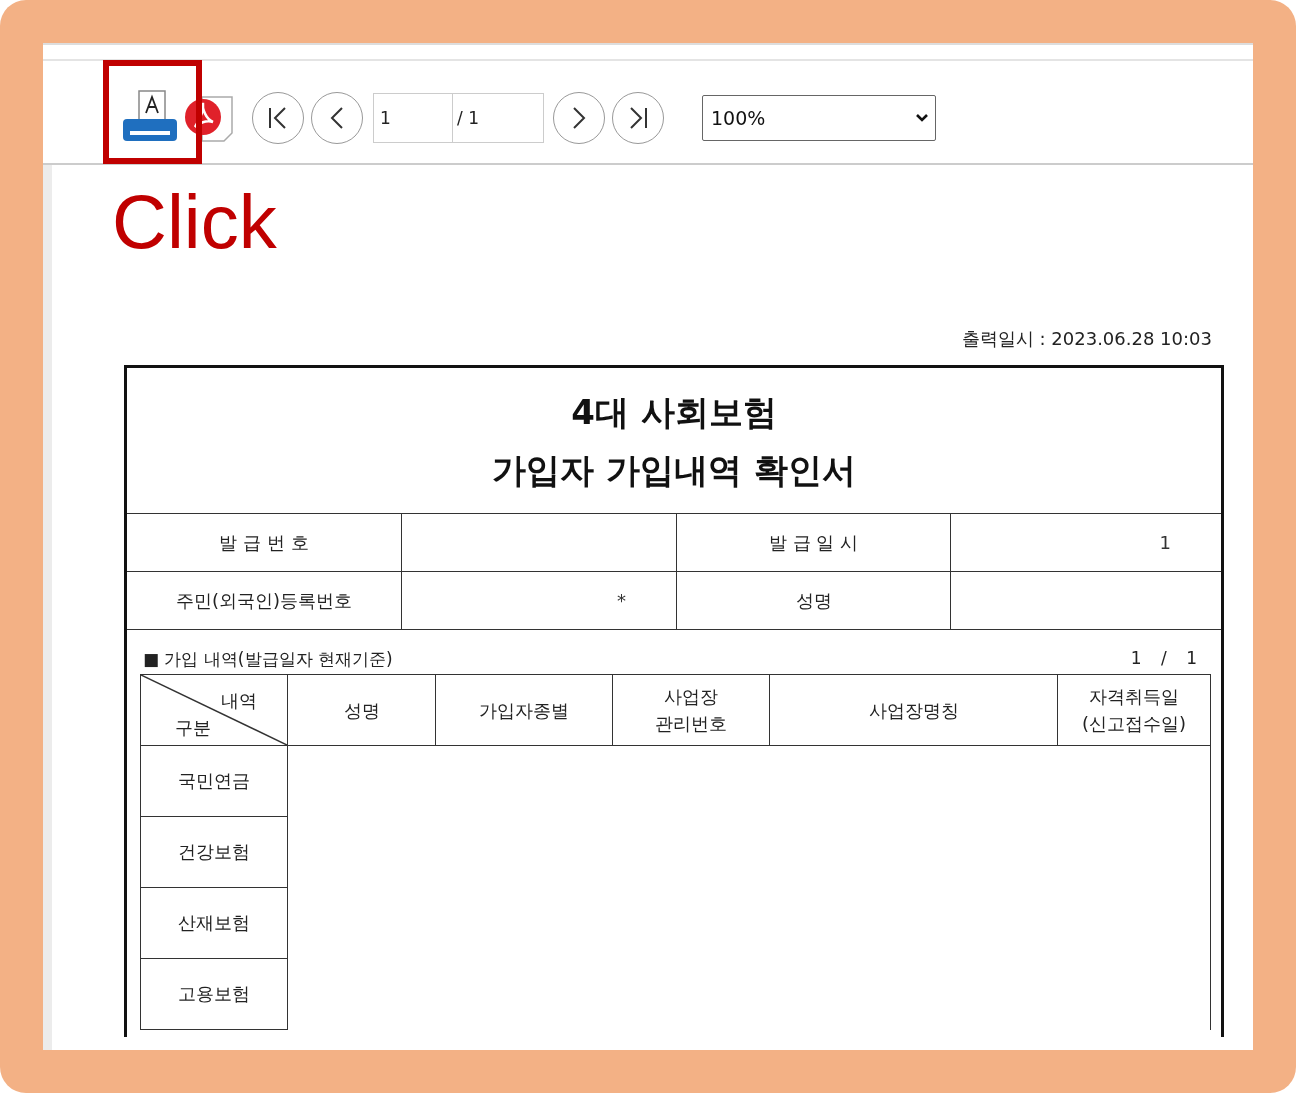 This screenshot has width=1296, height=1093. Describe the element at coordinates (1086, 339) in the screenshot. I see `print-timestamp: 출력일시 : 2023.06.28 10:03` at that location.